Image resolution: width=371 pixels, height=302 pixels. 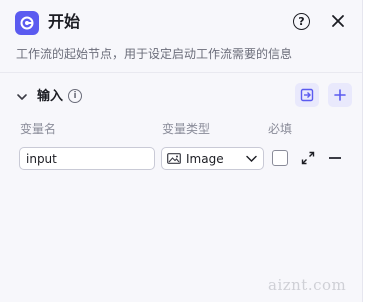 I want to click on header-divider, so click(x=181, y=72).